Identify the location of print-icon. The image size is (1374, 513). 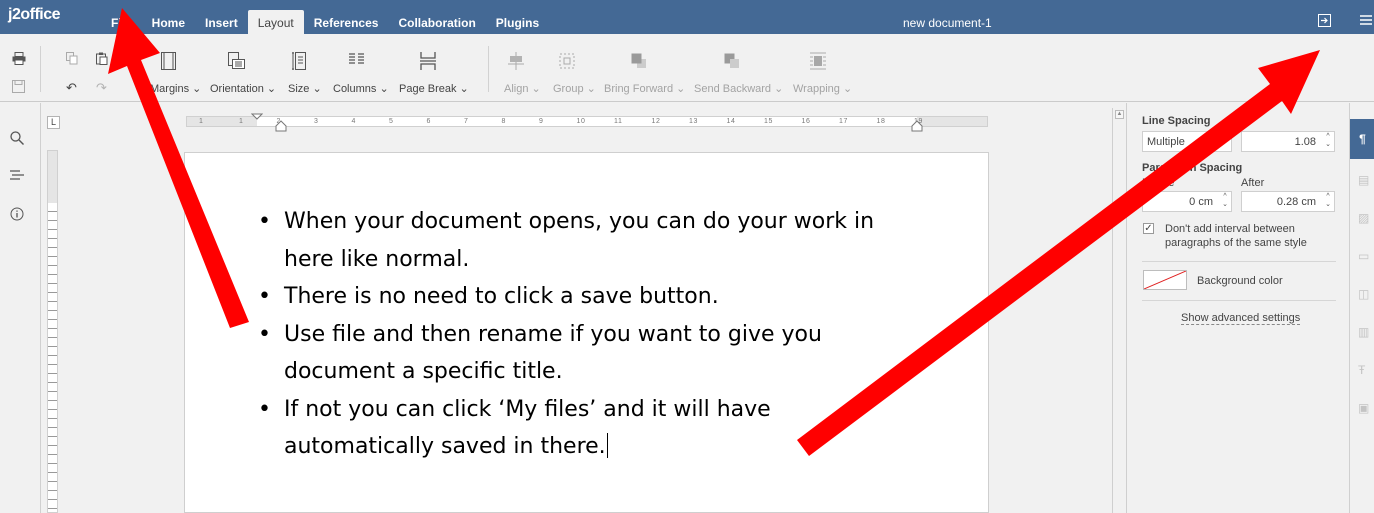
(19, 60).